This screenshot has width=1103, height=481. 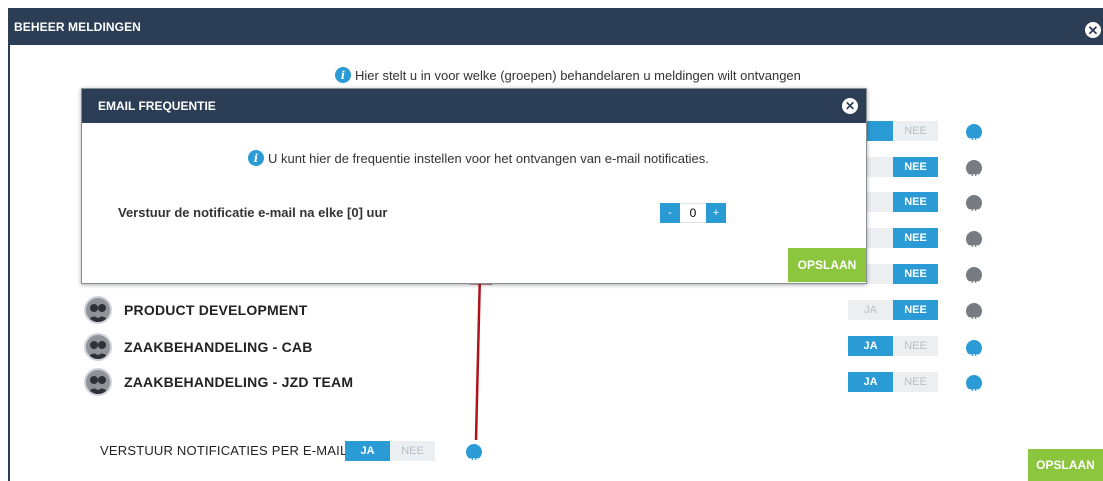 I want to click on dialog-title: EMAIL FREQUENTIE, so click(x=157, y=106).